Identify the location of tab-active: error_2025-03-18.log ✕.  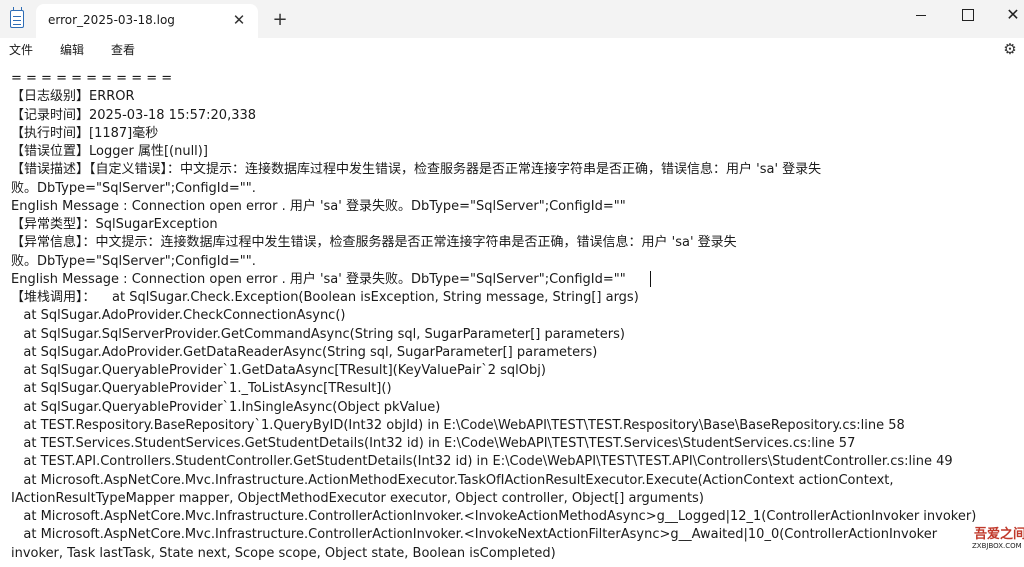
(147, 21).